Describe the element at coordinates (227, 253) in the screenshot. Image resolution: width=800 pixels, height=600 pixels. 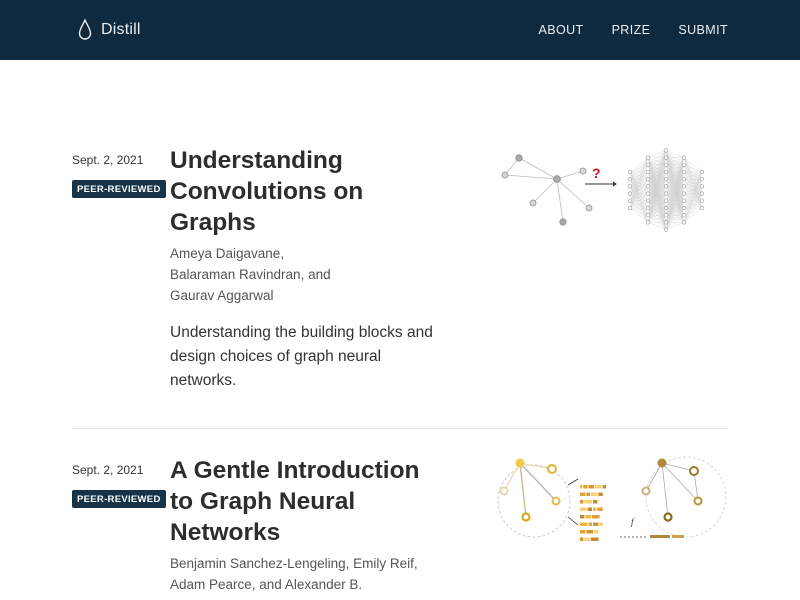
I see `author-line: Ameya Daigavane,` at that location.